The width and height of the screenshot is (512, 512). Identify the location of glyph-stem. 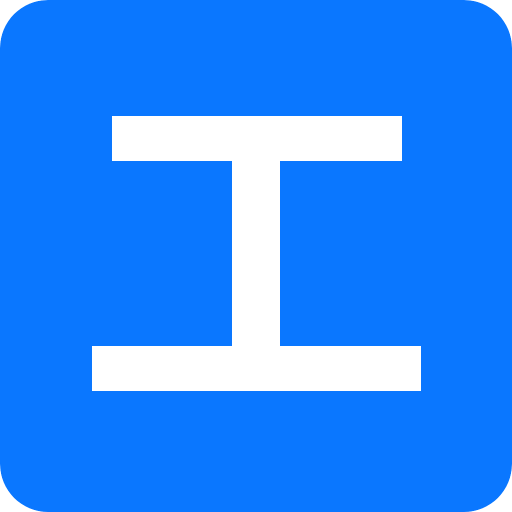
(256, 255).